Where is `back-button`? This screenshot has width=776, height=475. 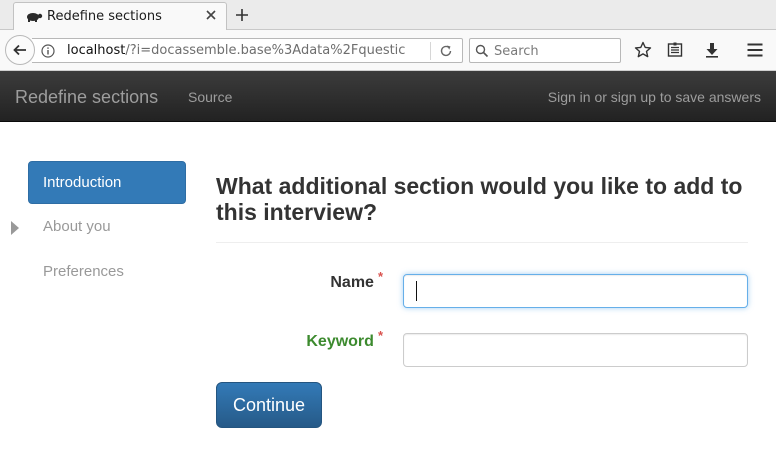 back-button is located at coordinates (20, 50).